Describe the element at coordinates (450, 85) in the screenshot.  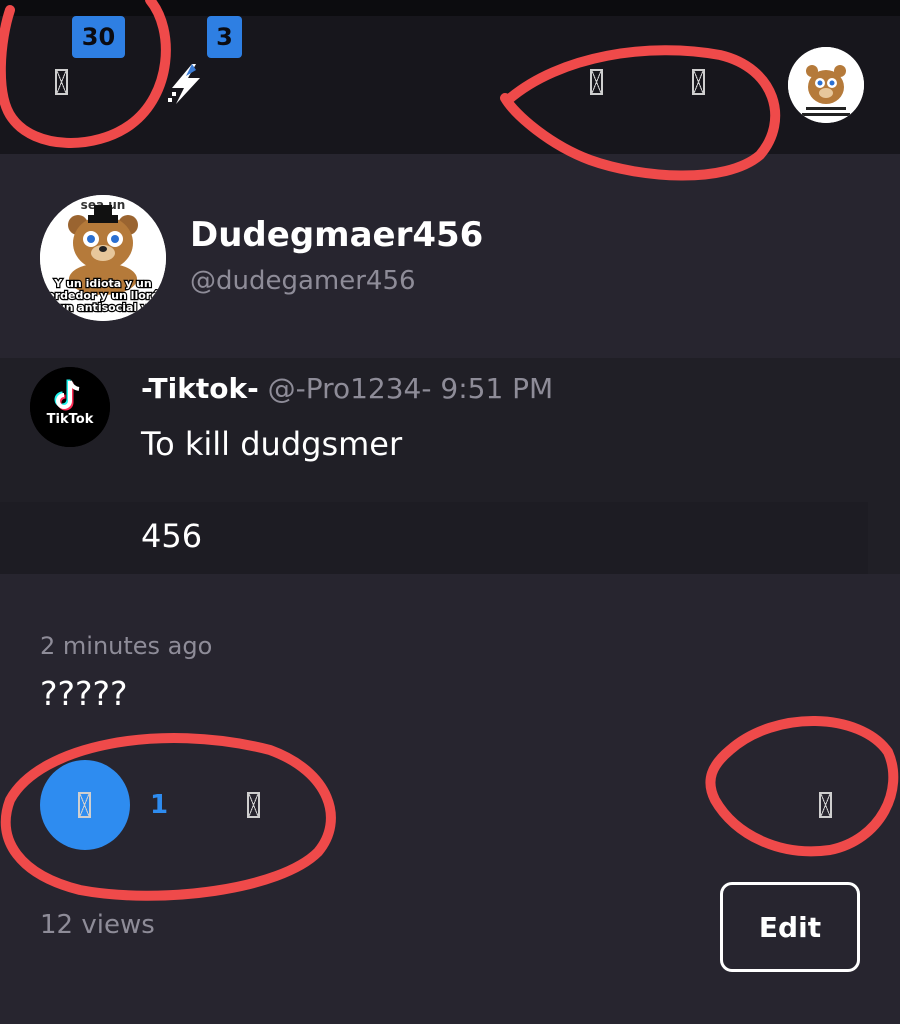
I see `app-header` at that location.